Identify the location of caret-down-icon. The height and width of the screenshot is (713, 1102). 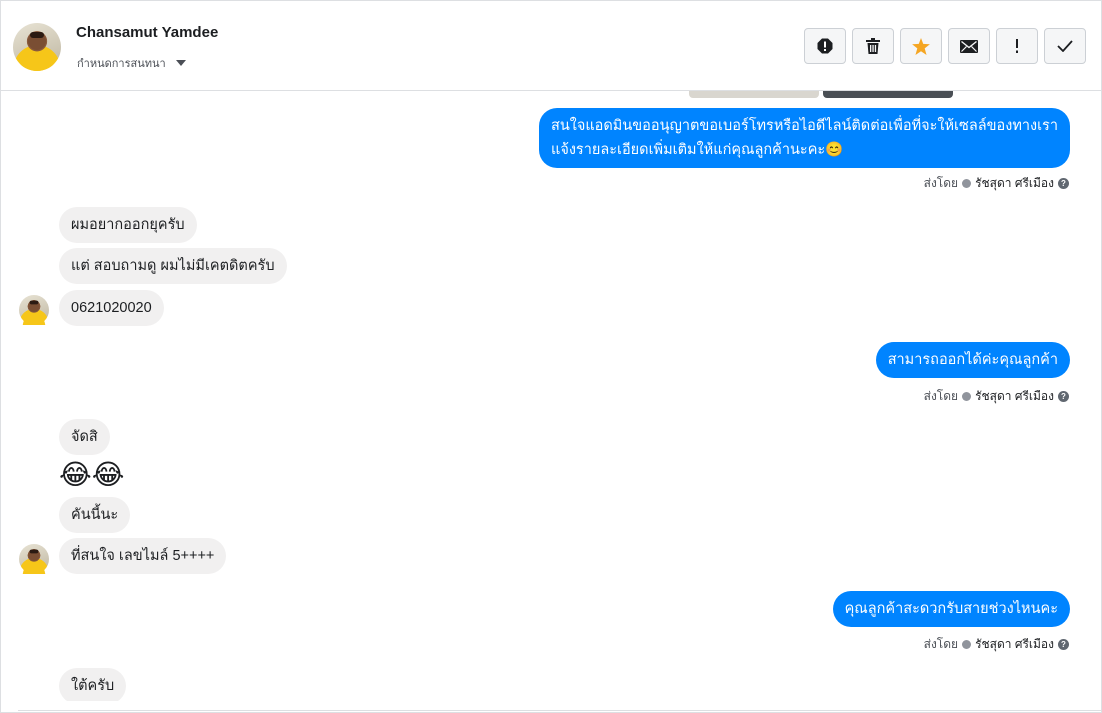
(180, 63).